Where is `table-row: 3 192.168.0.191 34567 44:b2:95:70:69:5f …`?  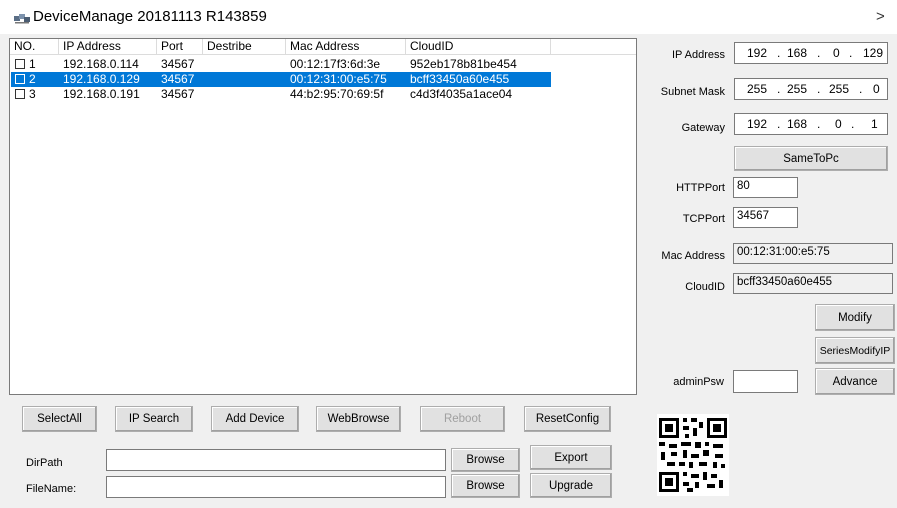 table-row: 3 192.168.0.191 34567 44:b2:95:70:69:5f … is located at coordinates (281, 94).